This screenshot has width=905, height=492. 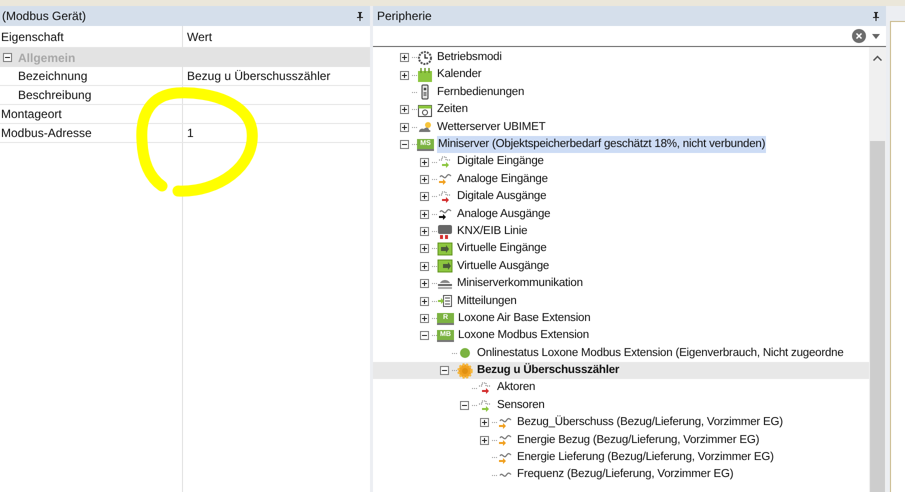 What do you see at coordinates (502, 197) in the screenshot?
I see `tree-item: Digitale Ausgänge` at bounding box center [502, 197].